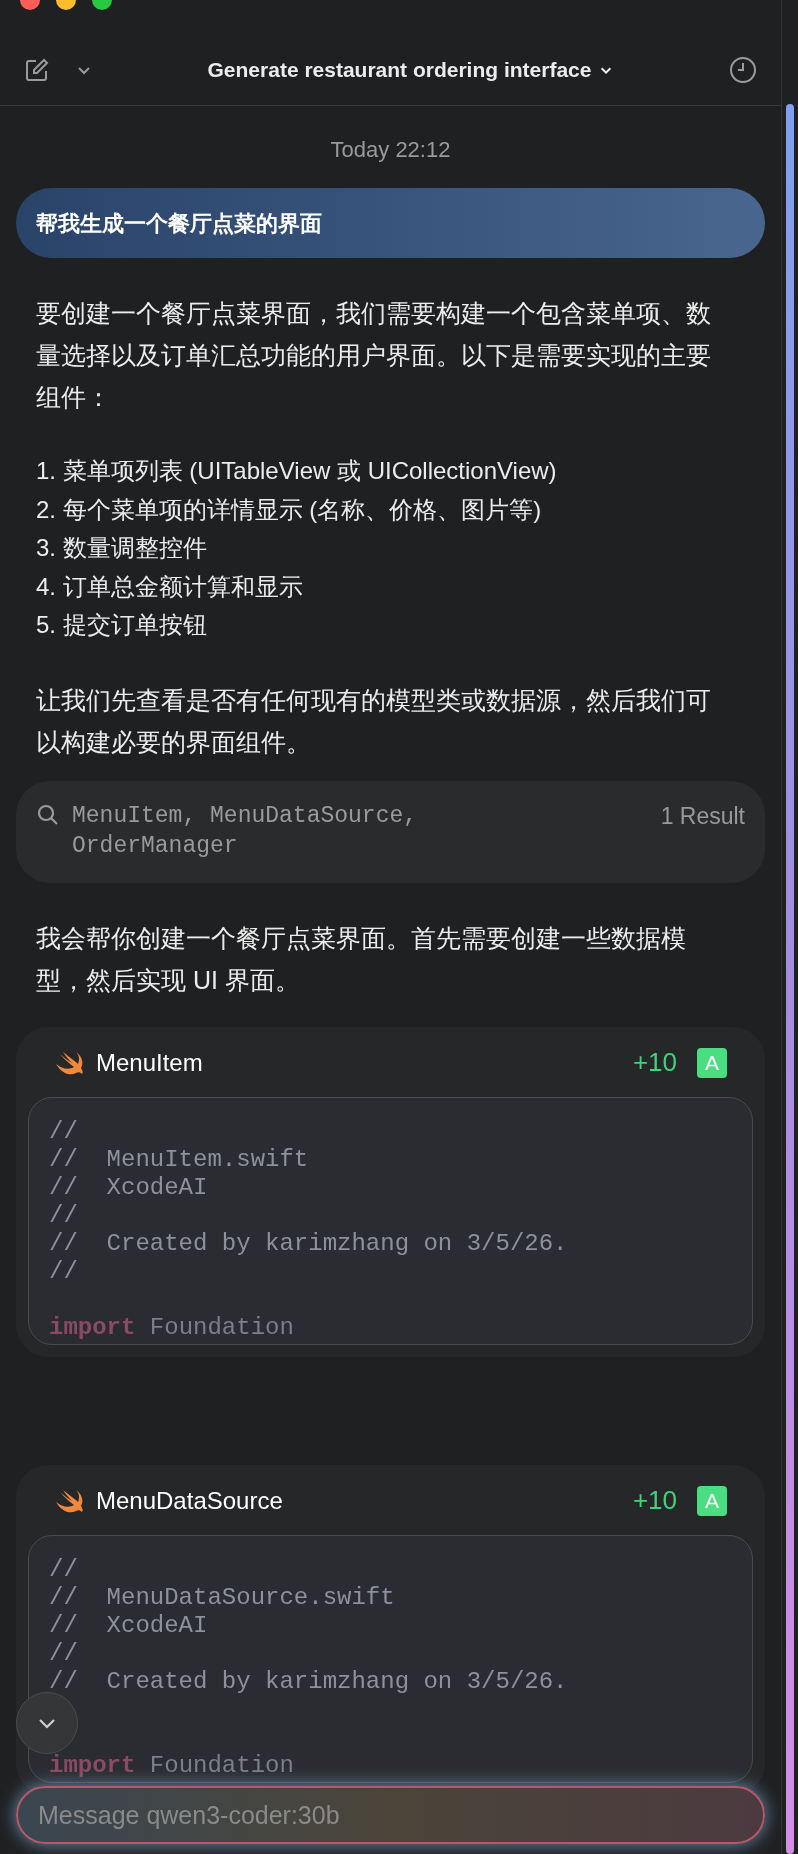 The width and height of the screenshot is (798, 1854). I want to click on list-item: 5. 提交订单按钮, so click(122, 625).